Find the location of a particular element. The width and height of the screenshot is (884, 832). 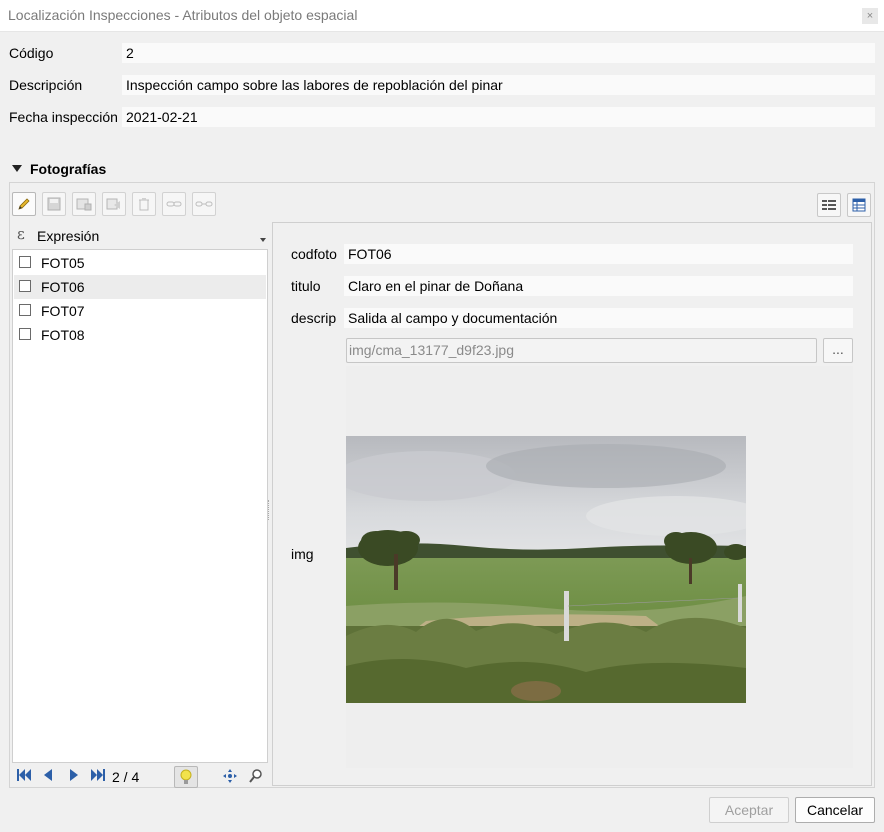

section-title: Fotografías is located at coordinates (68, 169).